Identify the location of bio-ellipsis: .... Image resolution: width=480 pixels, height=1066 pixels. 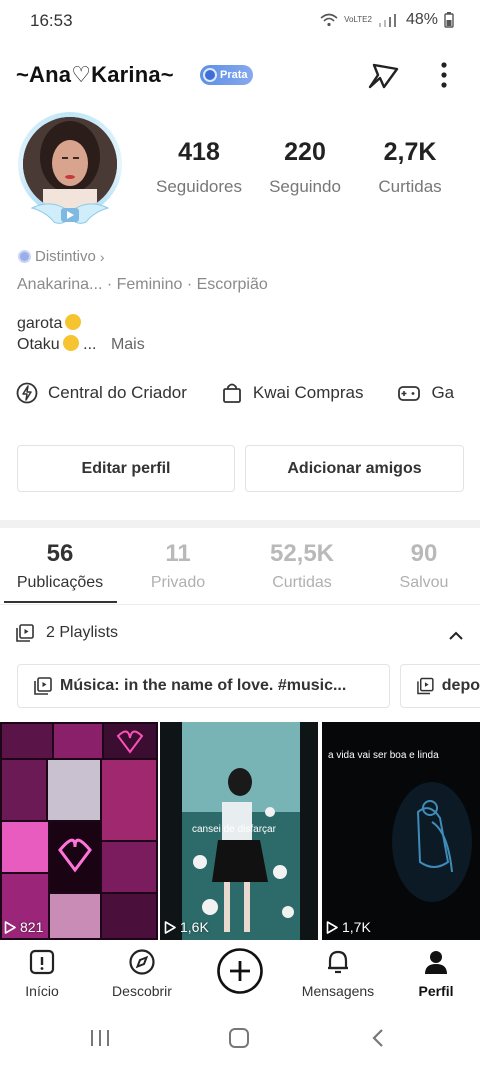
(90, 344).